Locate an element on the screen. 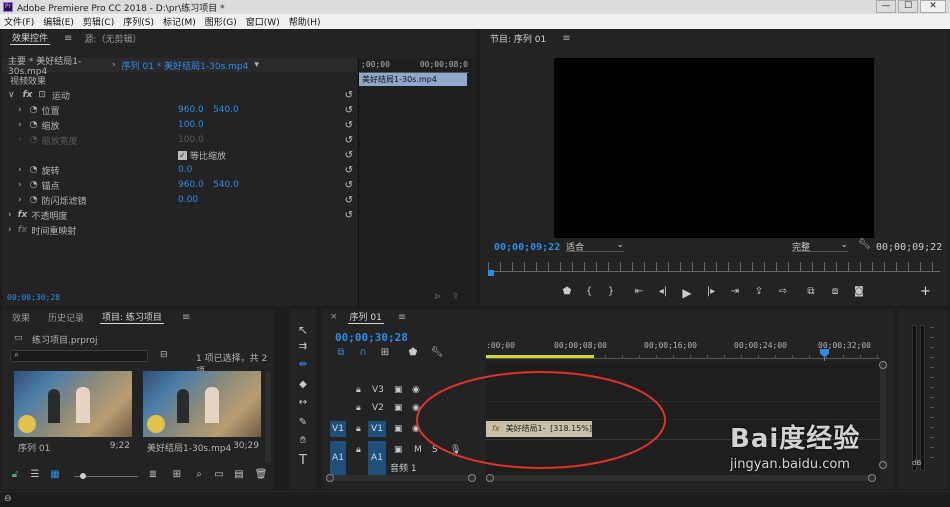 Image resolution: width=950 pixels, height=507 pixels. program-timecode-current: 00;00;09;22 is located at coordinates (527, 247).